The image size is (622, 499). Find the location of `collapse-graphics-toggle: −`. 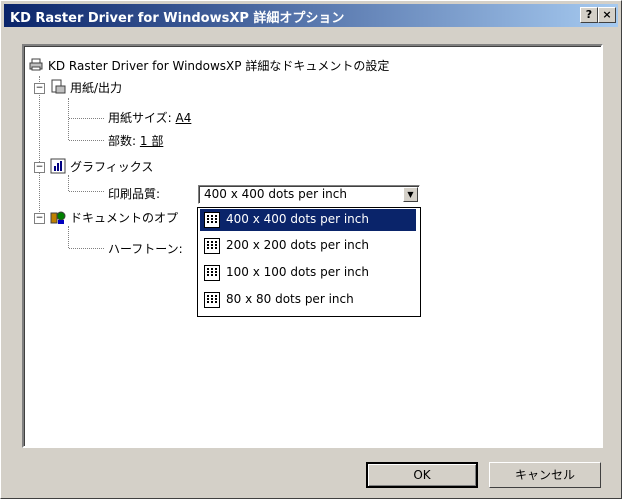

collapse-graphics-toggle: − is located at coordinates (39, 167).